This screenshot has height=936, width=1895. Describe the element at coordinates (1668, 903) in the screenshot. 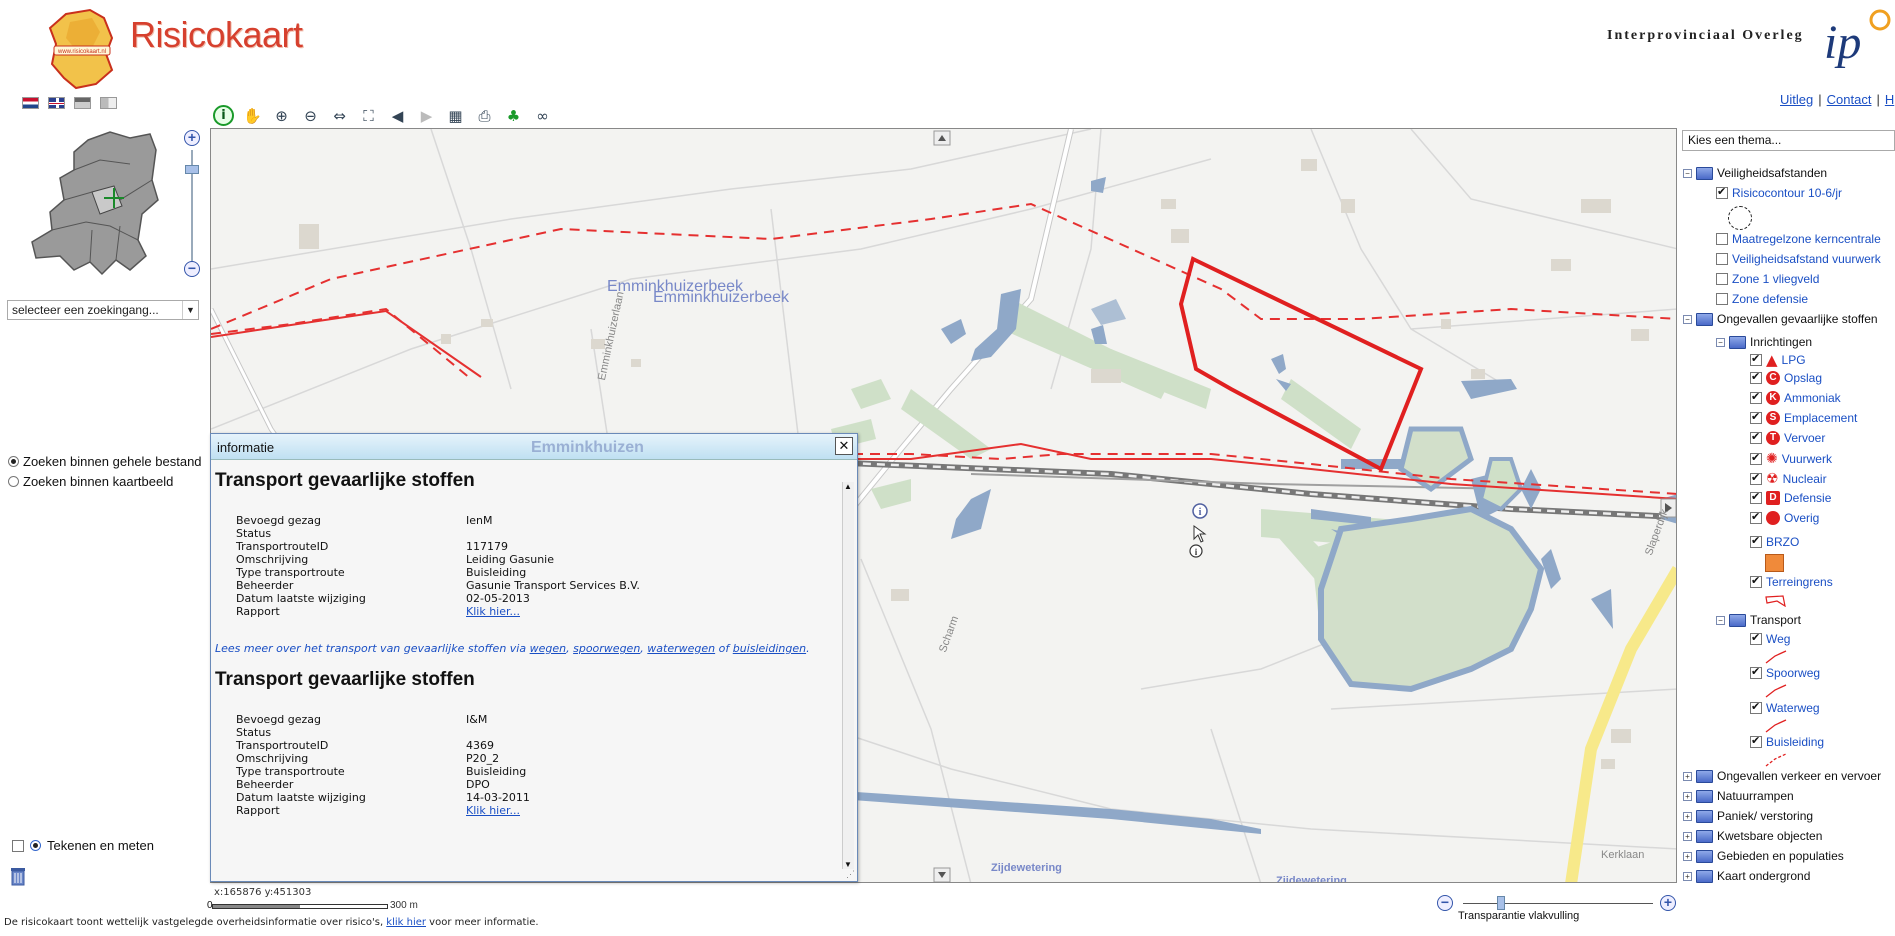

I see `transparency-increase-button: +` at that location.